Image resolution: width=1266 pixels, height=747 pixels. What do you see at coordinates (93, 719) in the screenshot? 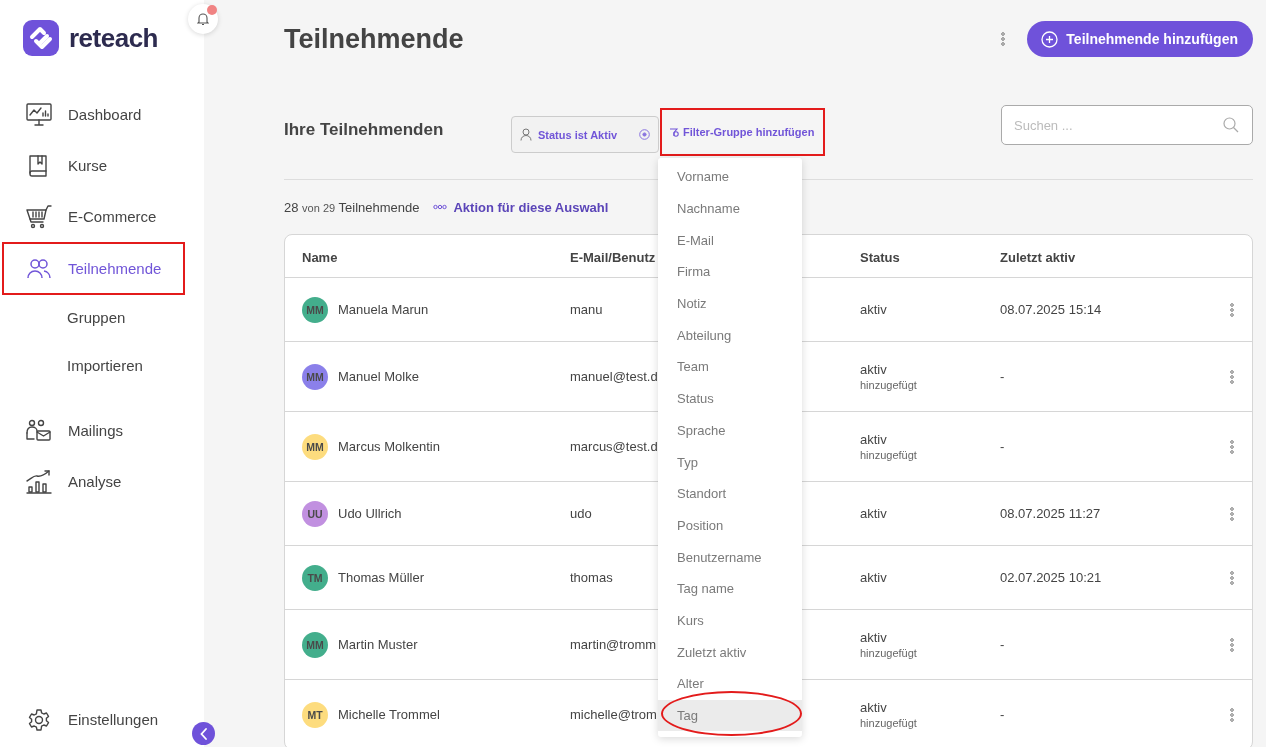
I see `sidebar-item: Einstellungen` at bounding box center [93, 719].